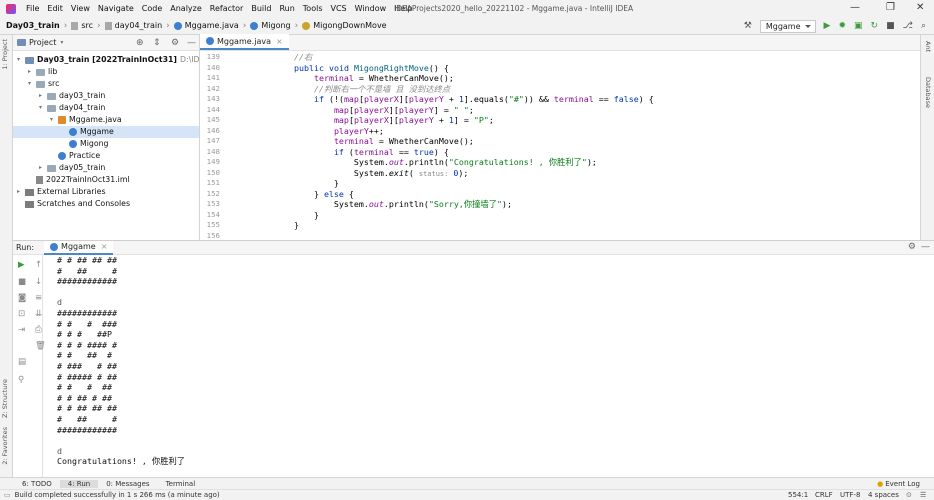 The width and height of the screenshot is (934, 500). I want to click on run-configuration-select: Mggame, so click(787, 26).